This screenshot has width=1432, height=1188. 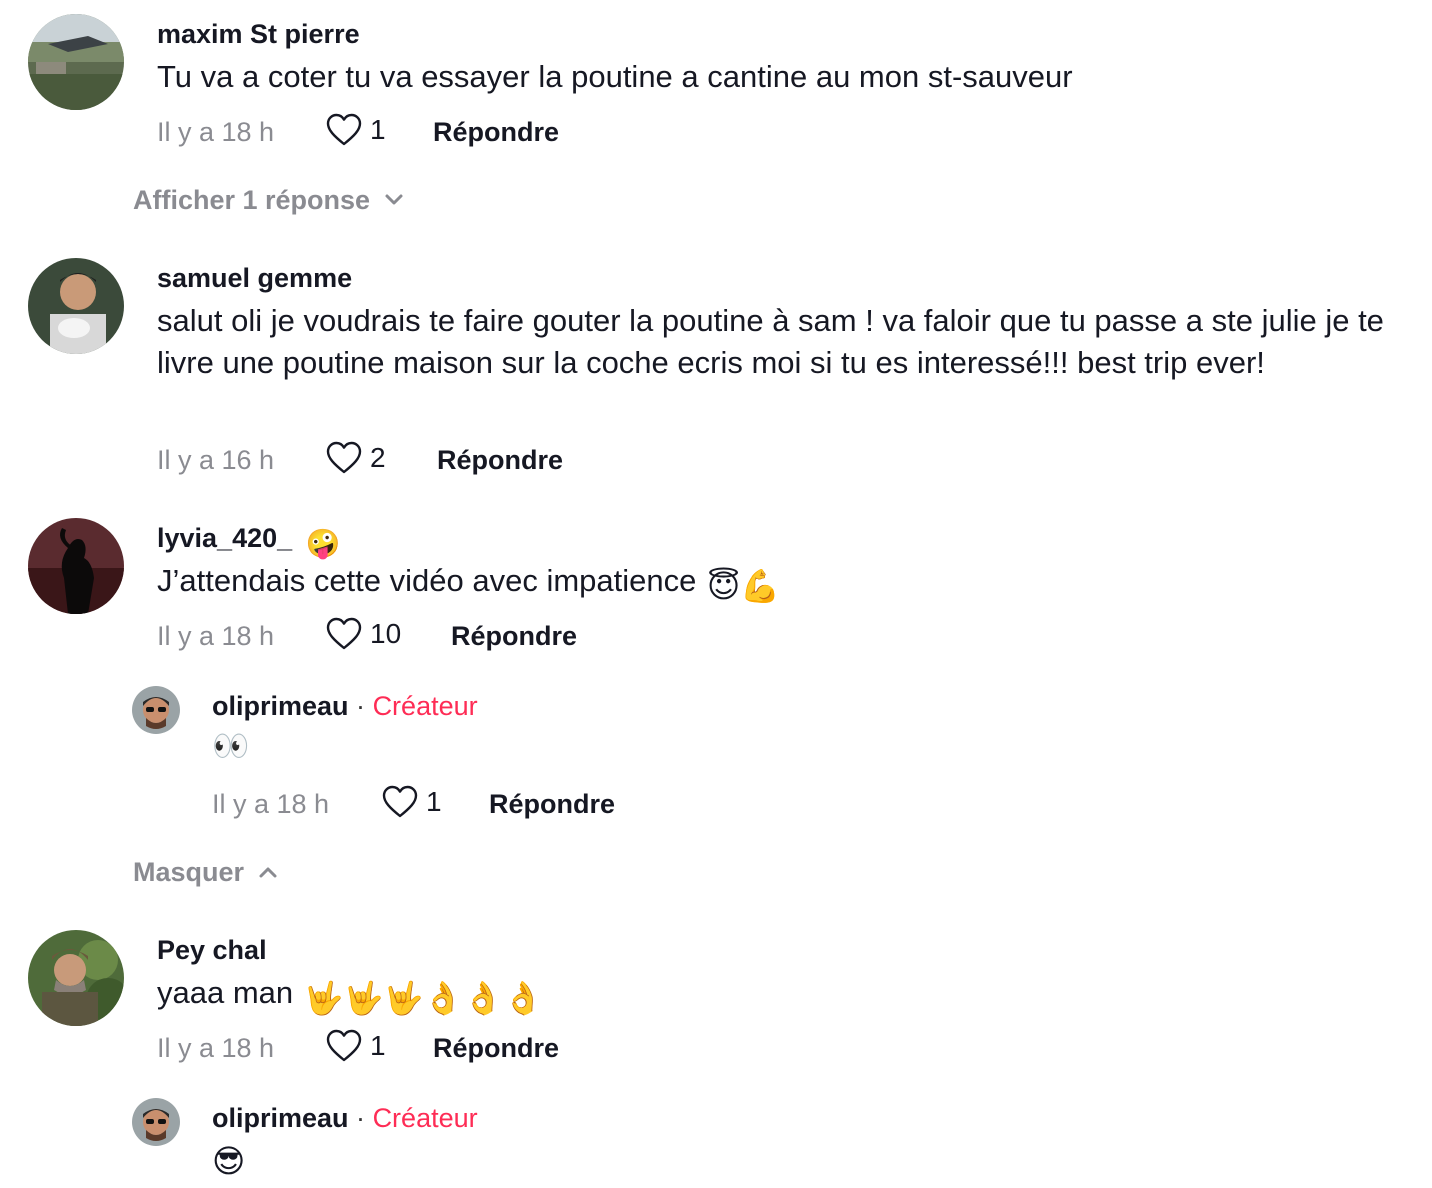 I want to click on hide-replies-label: Masquer, so click(x=189, y=872).